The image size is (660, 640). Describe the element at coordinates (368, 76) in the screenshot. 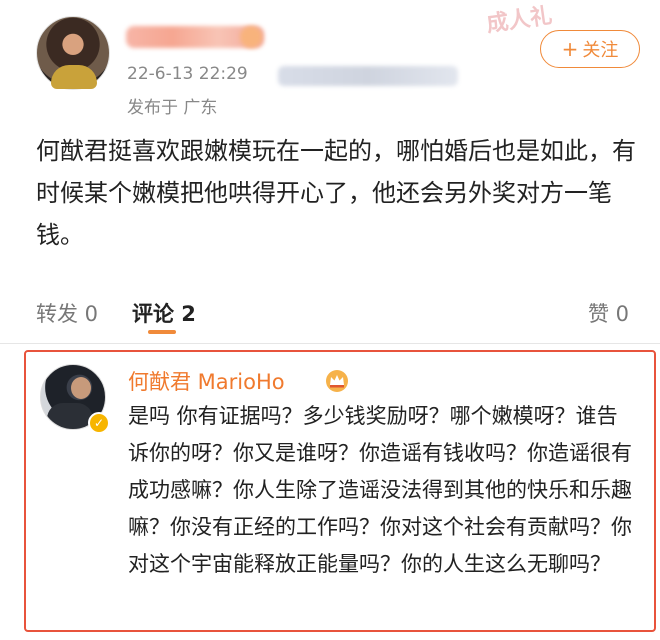

I see `post-device-blurred` at that location.